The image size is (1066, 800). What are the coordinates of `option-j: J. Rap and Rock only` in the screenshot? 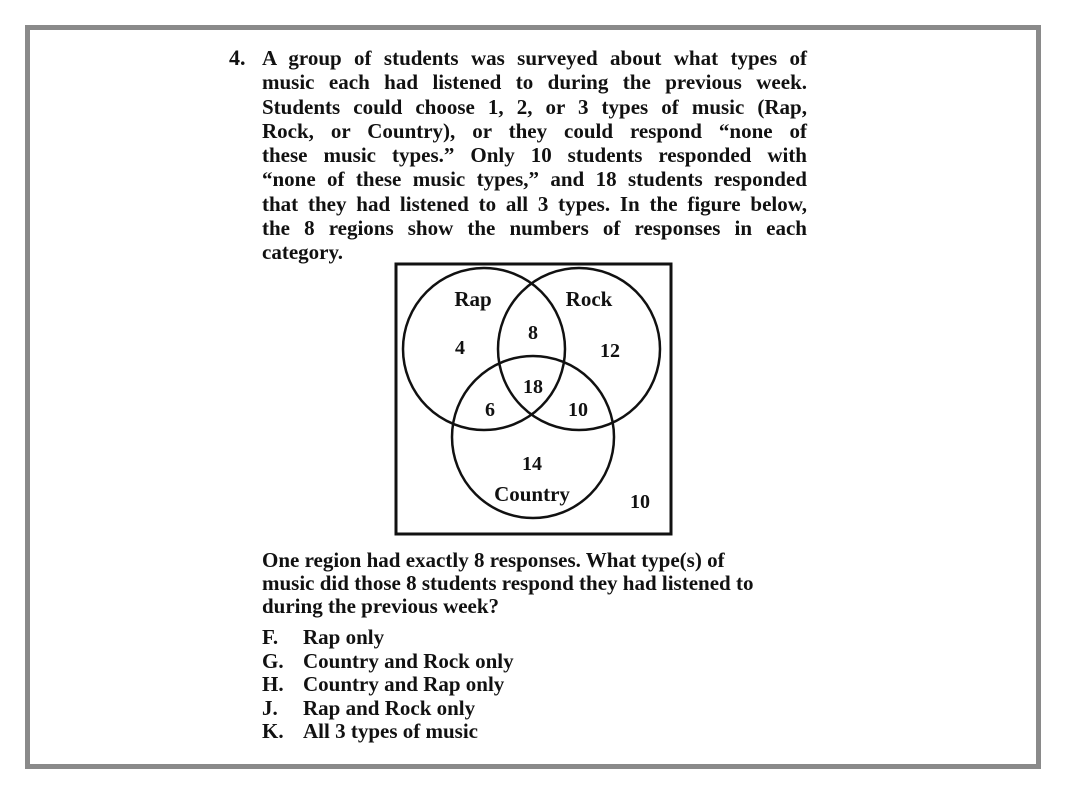 It's located at (388, 708).